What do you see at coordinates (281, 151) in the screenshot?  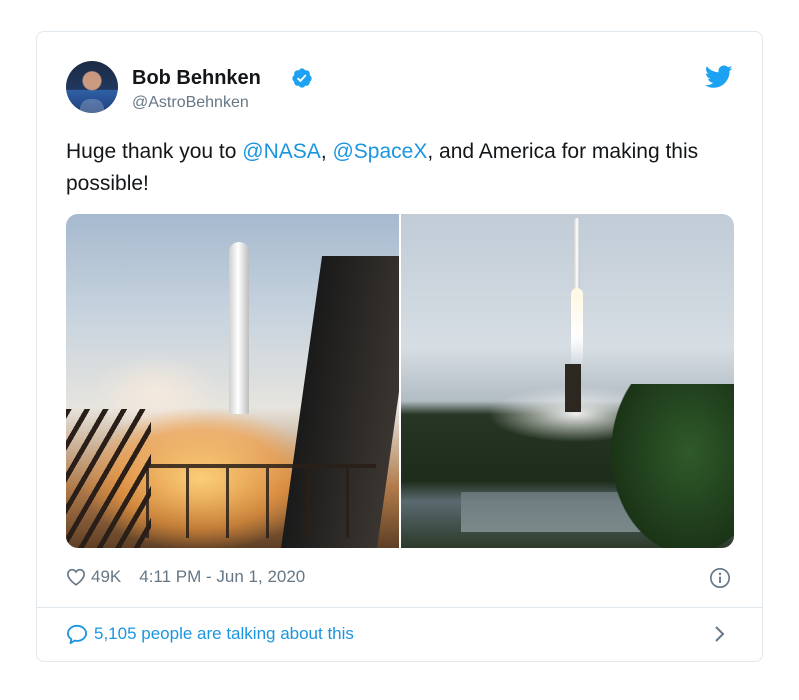 I see `mention-nasa: @NASA` at bounding box center [281, 151].